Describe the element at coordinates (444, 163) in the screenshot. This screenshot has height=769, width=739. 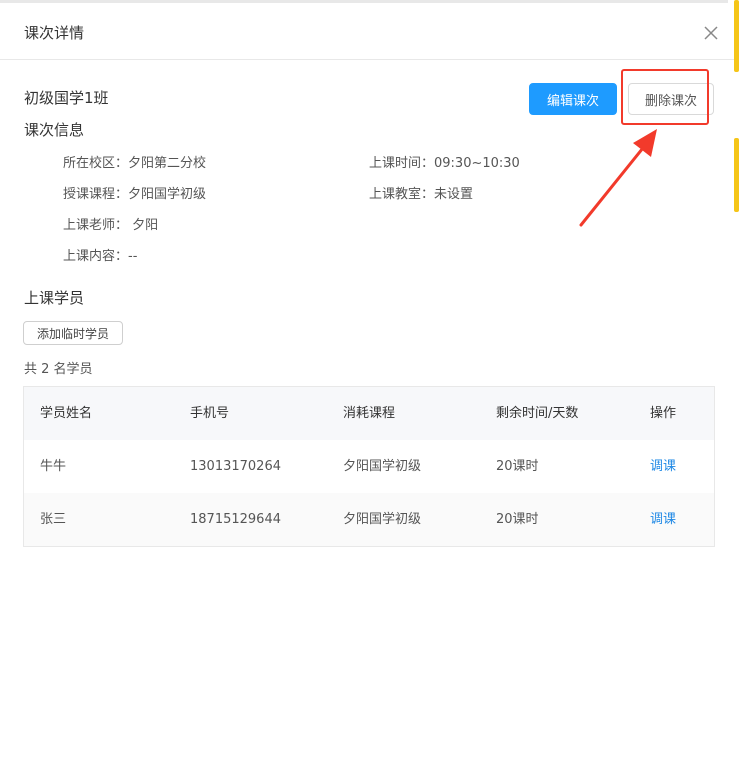
I see `info-time: 上课时间：09:30~10:30` at that location.